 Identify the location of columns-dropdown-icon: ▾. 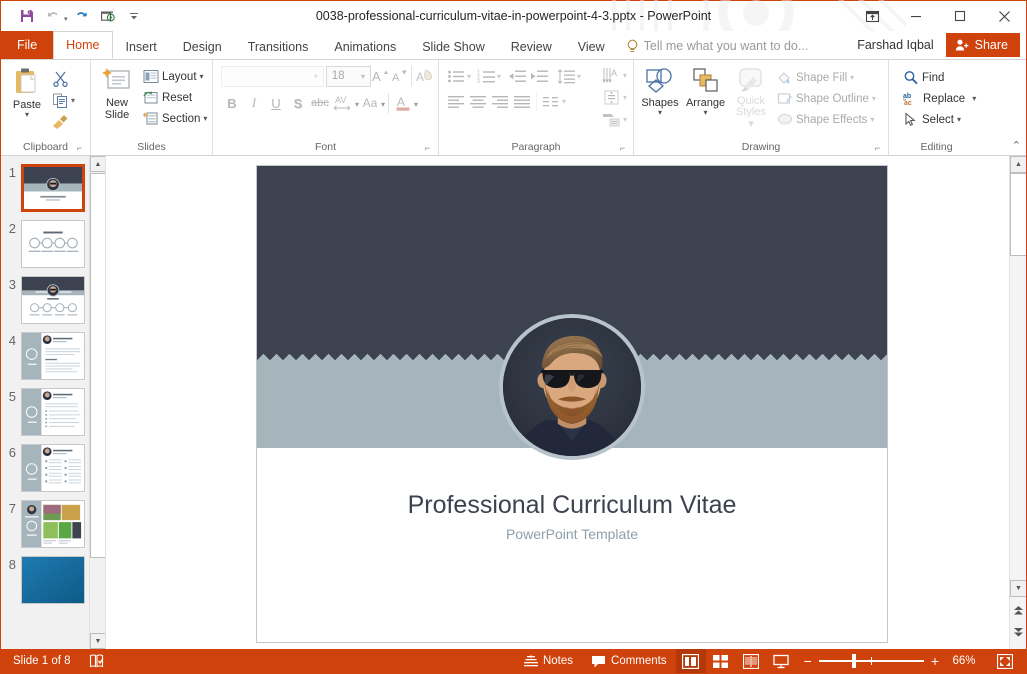
(564, 101).